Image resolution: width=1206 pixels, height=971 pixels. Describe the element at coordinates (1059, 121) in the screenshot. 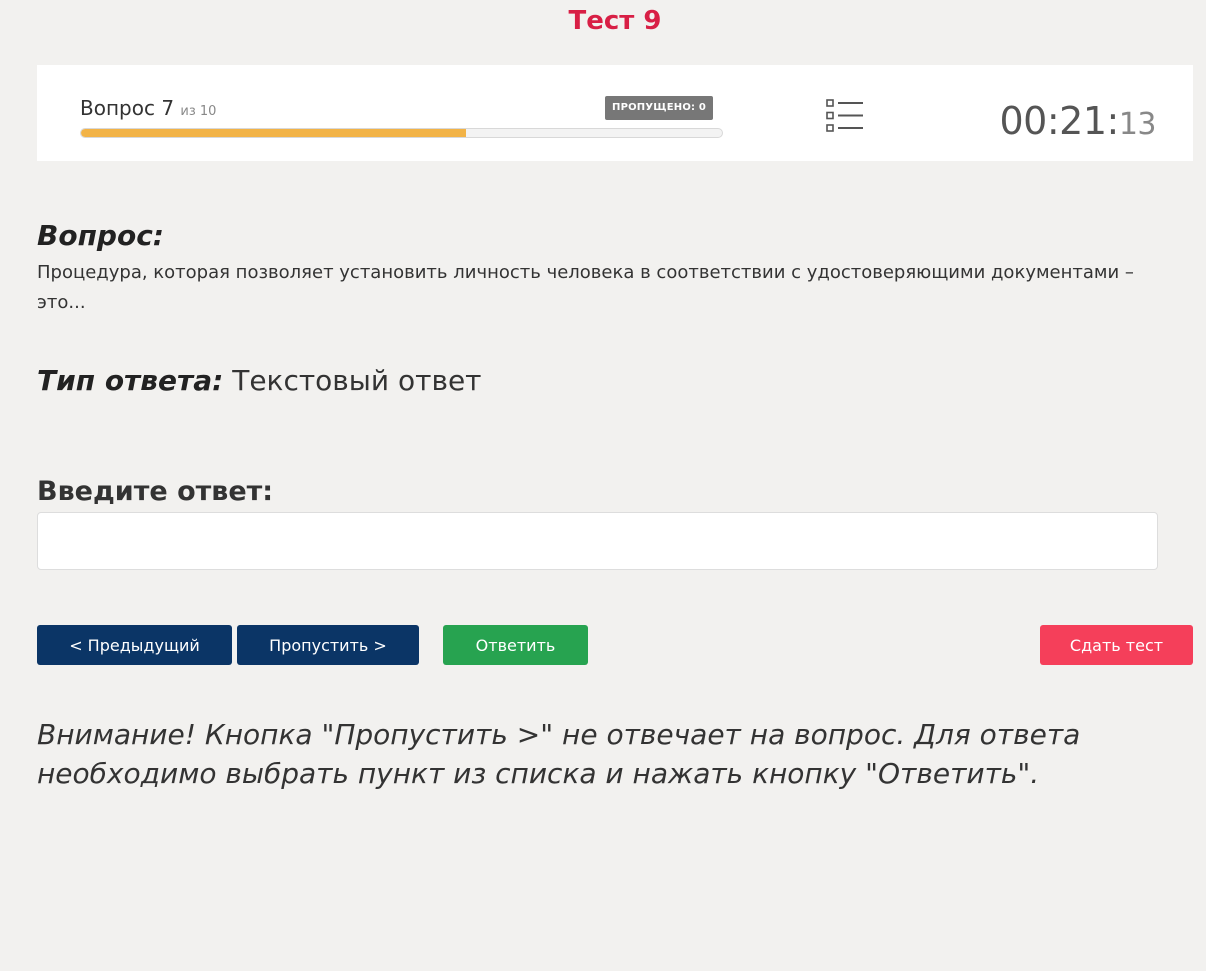

I see `timer-main: 00:21:` at that location.